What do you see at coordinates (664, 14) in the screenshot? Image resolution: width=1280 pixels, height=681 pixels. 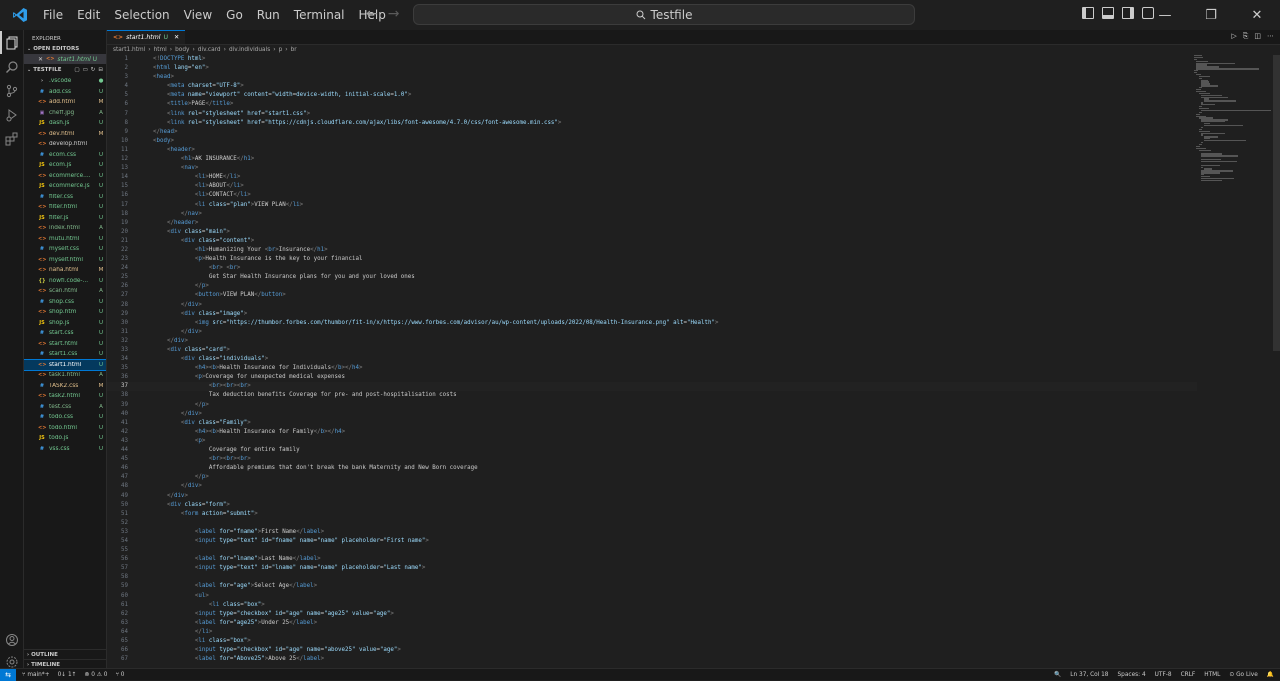 I see `command-center-search: Testfile` at bounding box center [664, 14].